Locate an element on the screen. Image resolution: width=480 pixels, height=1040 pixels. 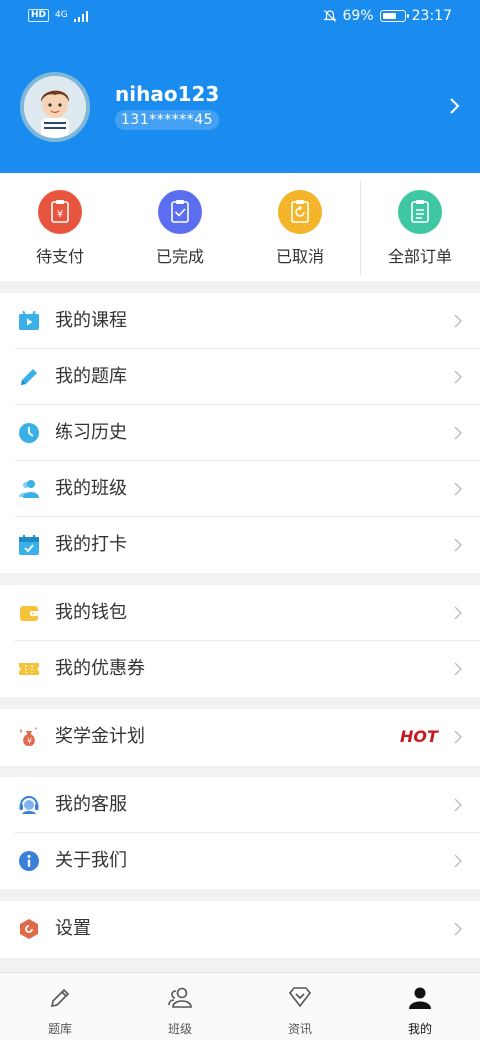
order-all: 全部订单 is located at coordinates (420, 227).